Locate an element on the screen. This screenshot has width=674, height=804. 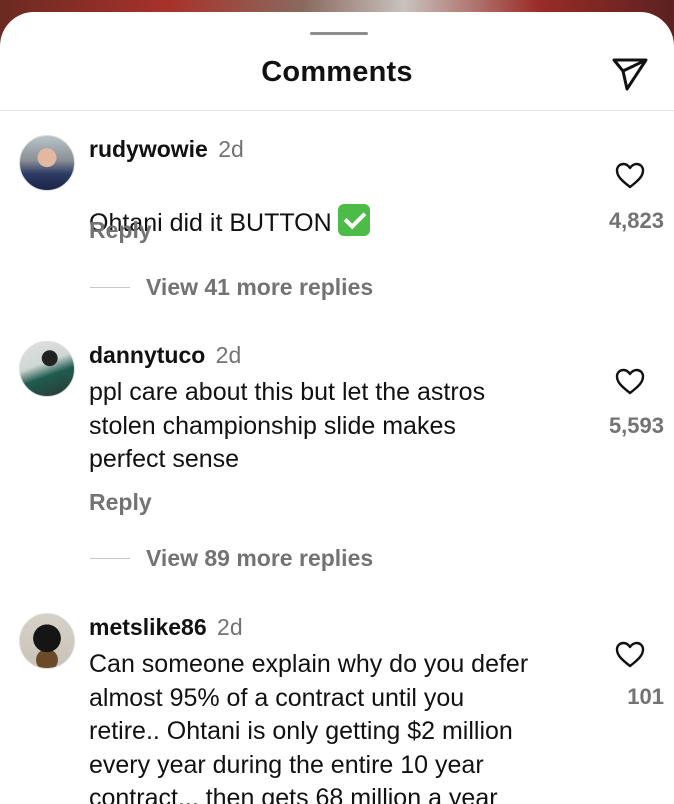
view-replies-button: View 41 more replies is located at coordinates (231, 287).